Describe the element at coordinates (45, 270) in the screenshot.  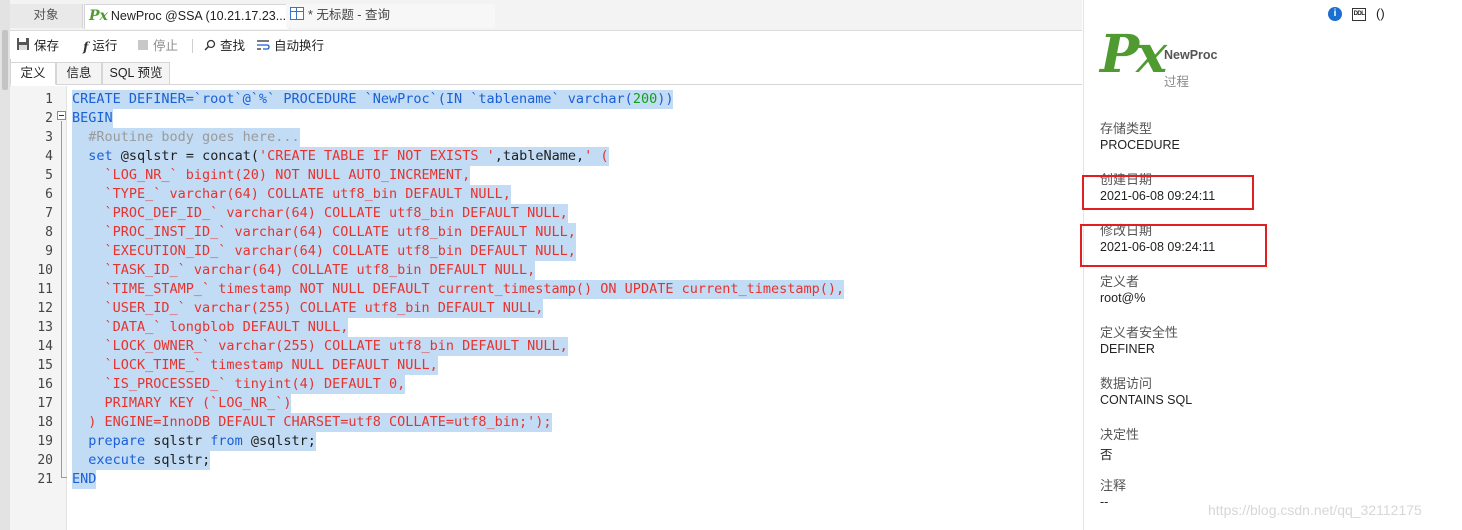
I see `line-number: 10` at that location.